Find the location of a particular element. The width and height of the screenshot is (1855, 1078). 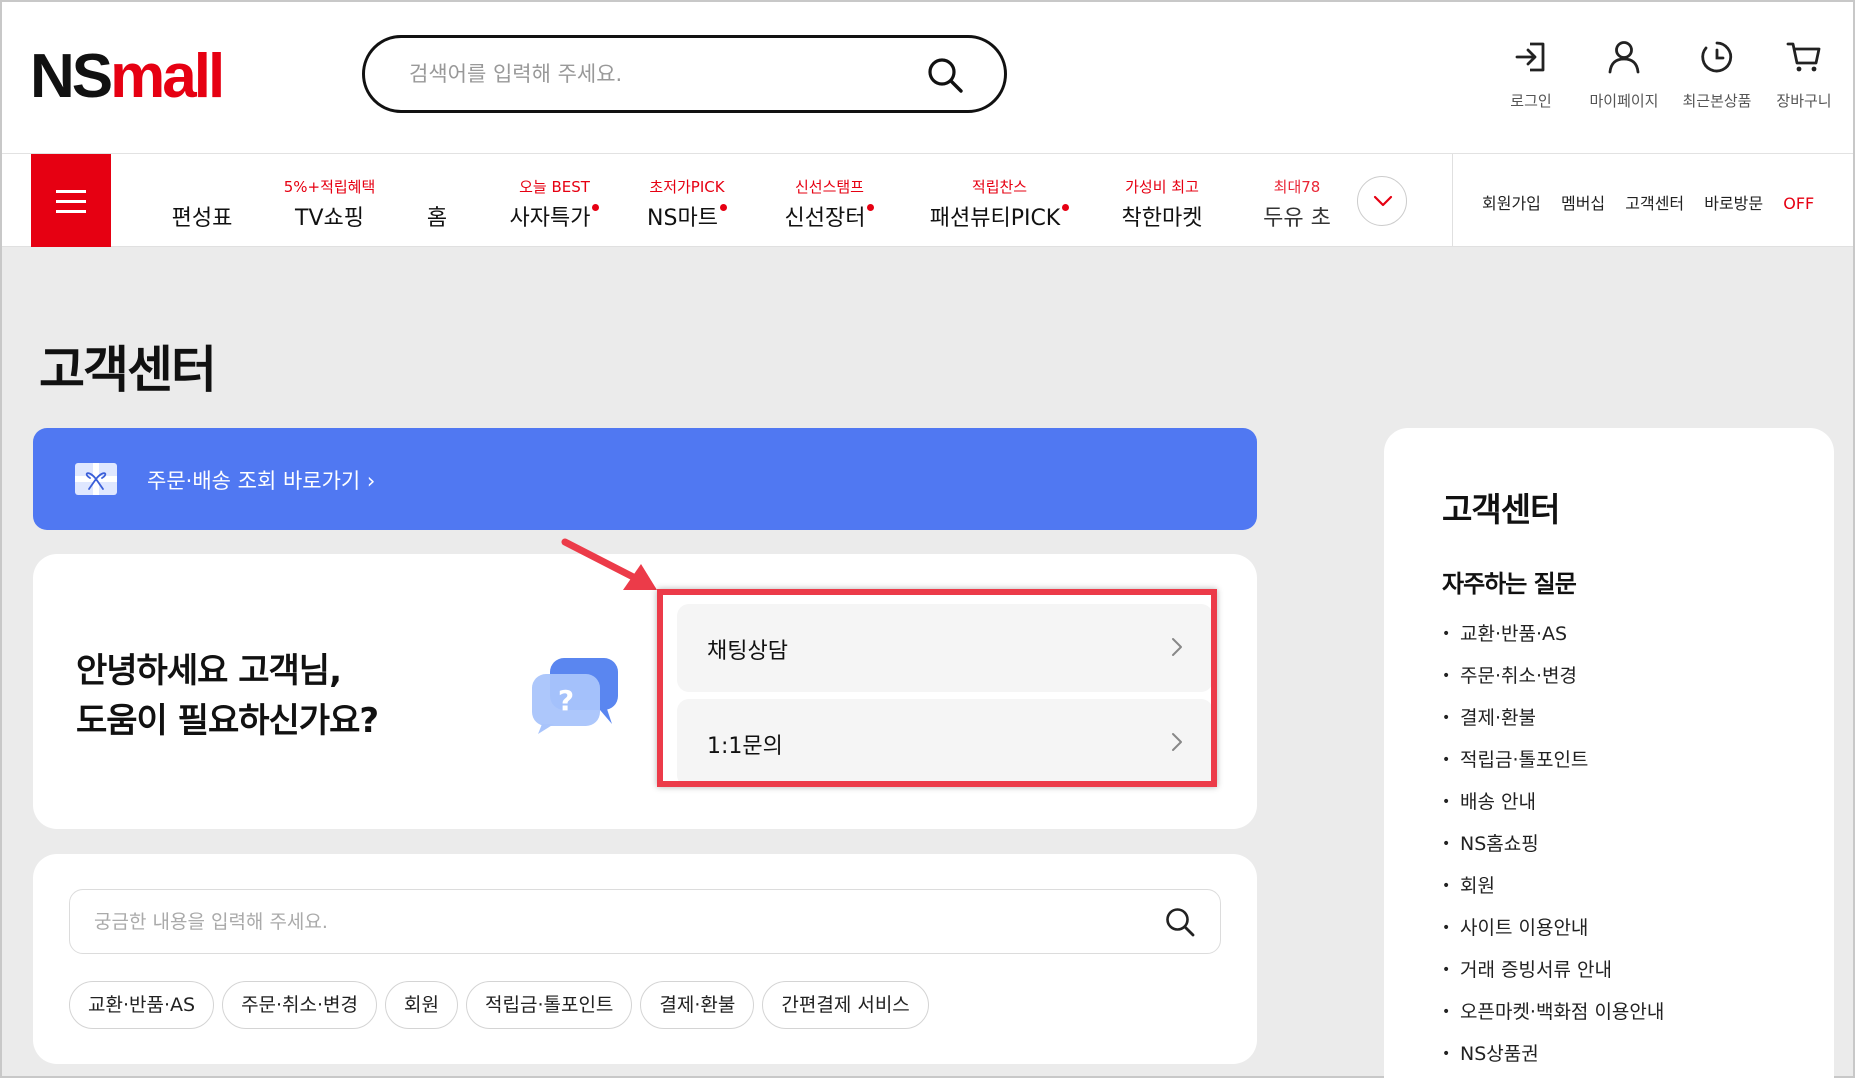

nav-item-ns-mart: 초저가PICK NS마트 is located at coordinates (687, 200).